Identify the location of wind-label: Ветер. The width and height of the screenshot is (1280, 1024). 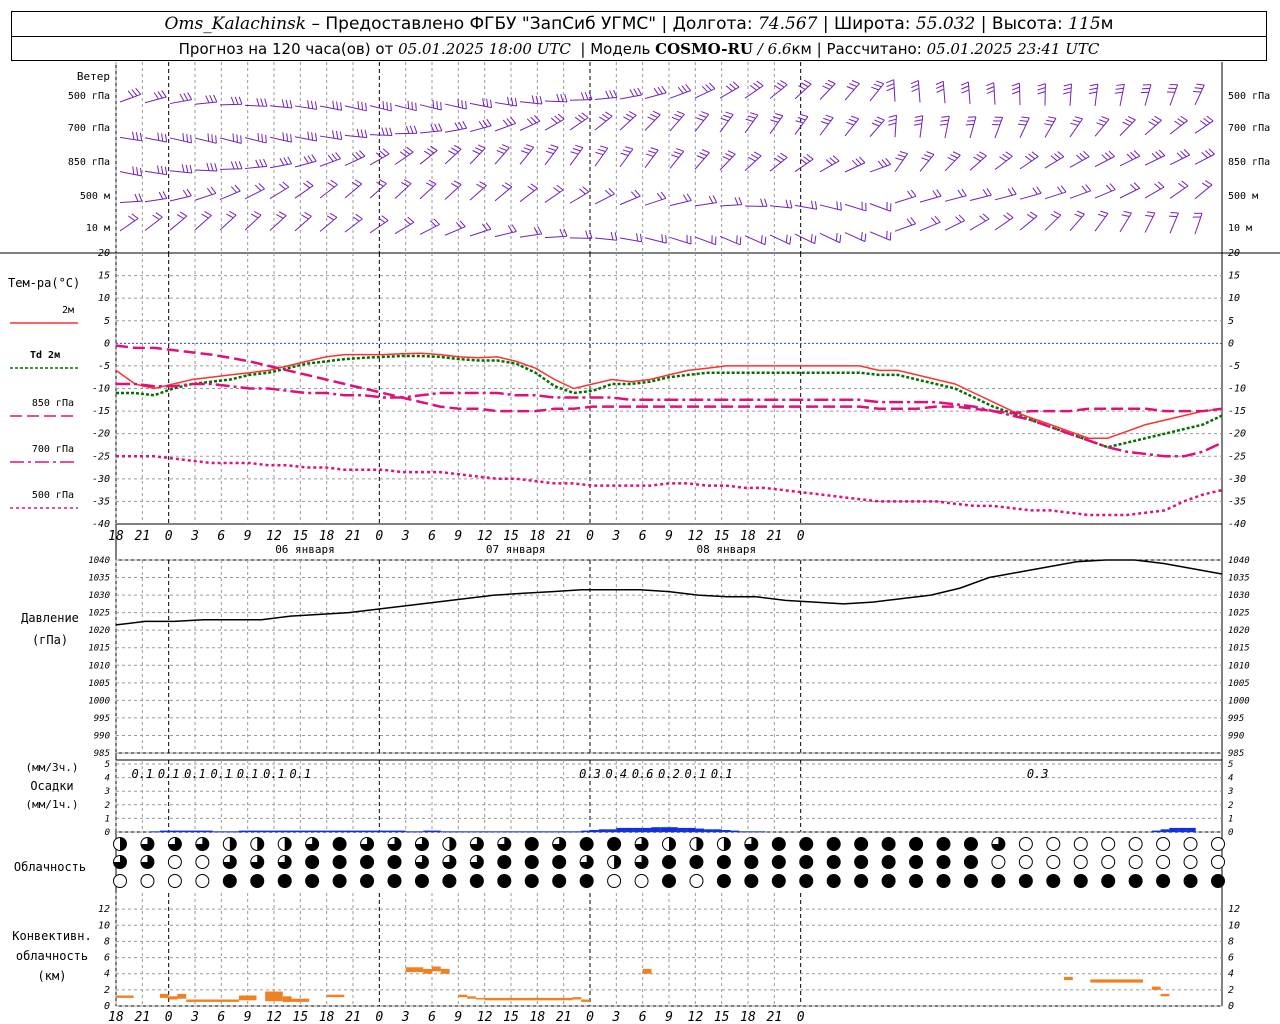
(93, 76).